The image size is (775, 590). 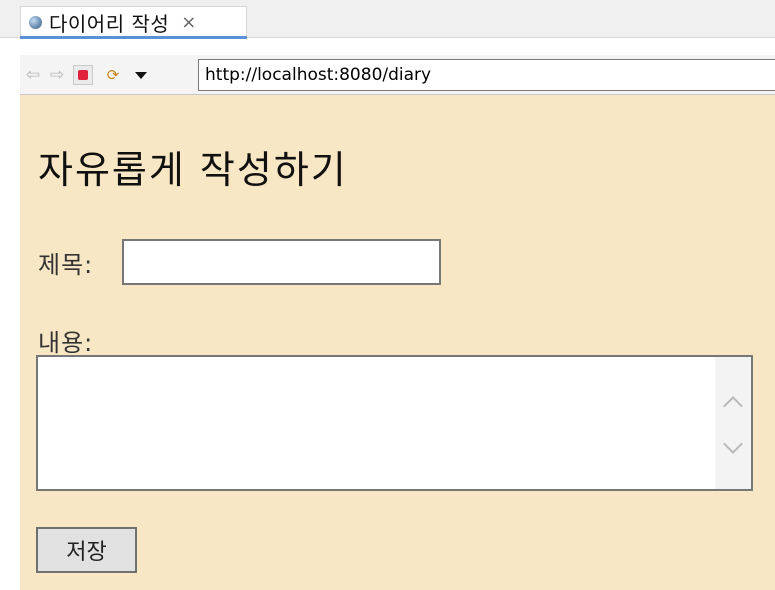 What do you see at coordinates (109, 24) in the screenshot?
I see `tab-title: 다이어리 작성` at bounding box center [109, 24].